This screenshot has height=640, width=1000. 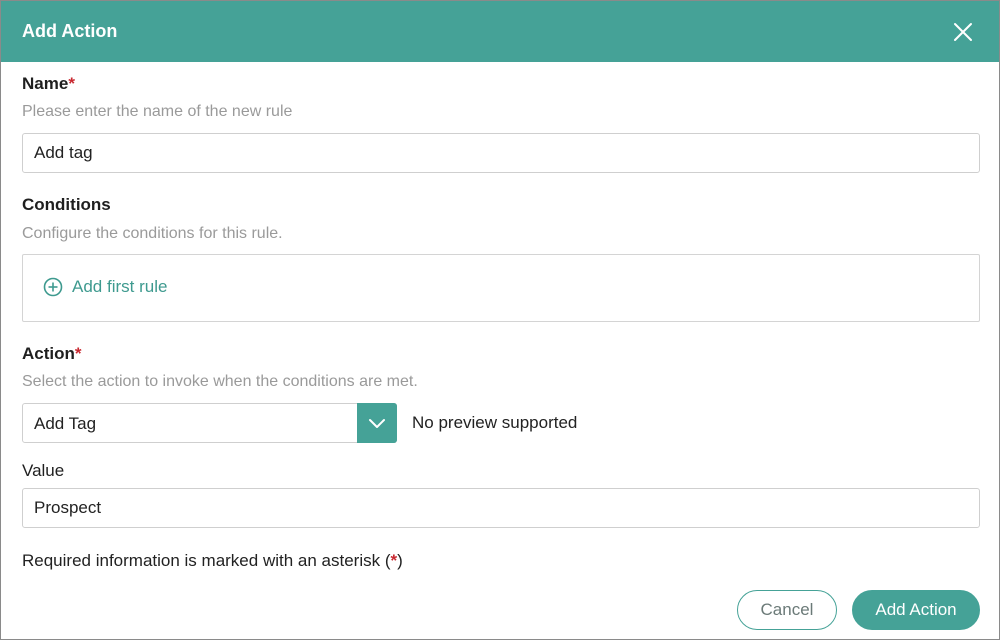 What do you see at coordinates (66, 204) in the screenshot?
I see `conditions-label: Conditions` at bounding box center [66, 204].